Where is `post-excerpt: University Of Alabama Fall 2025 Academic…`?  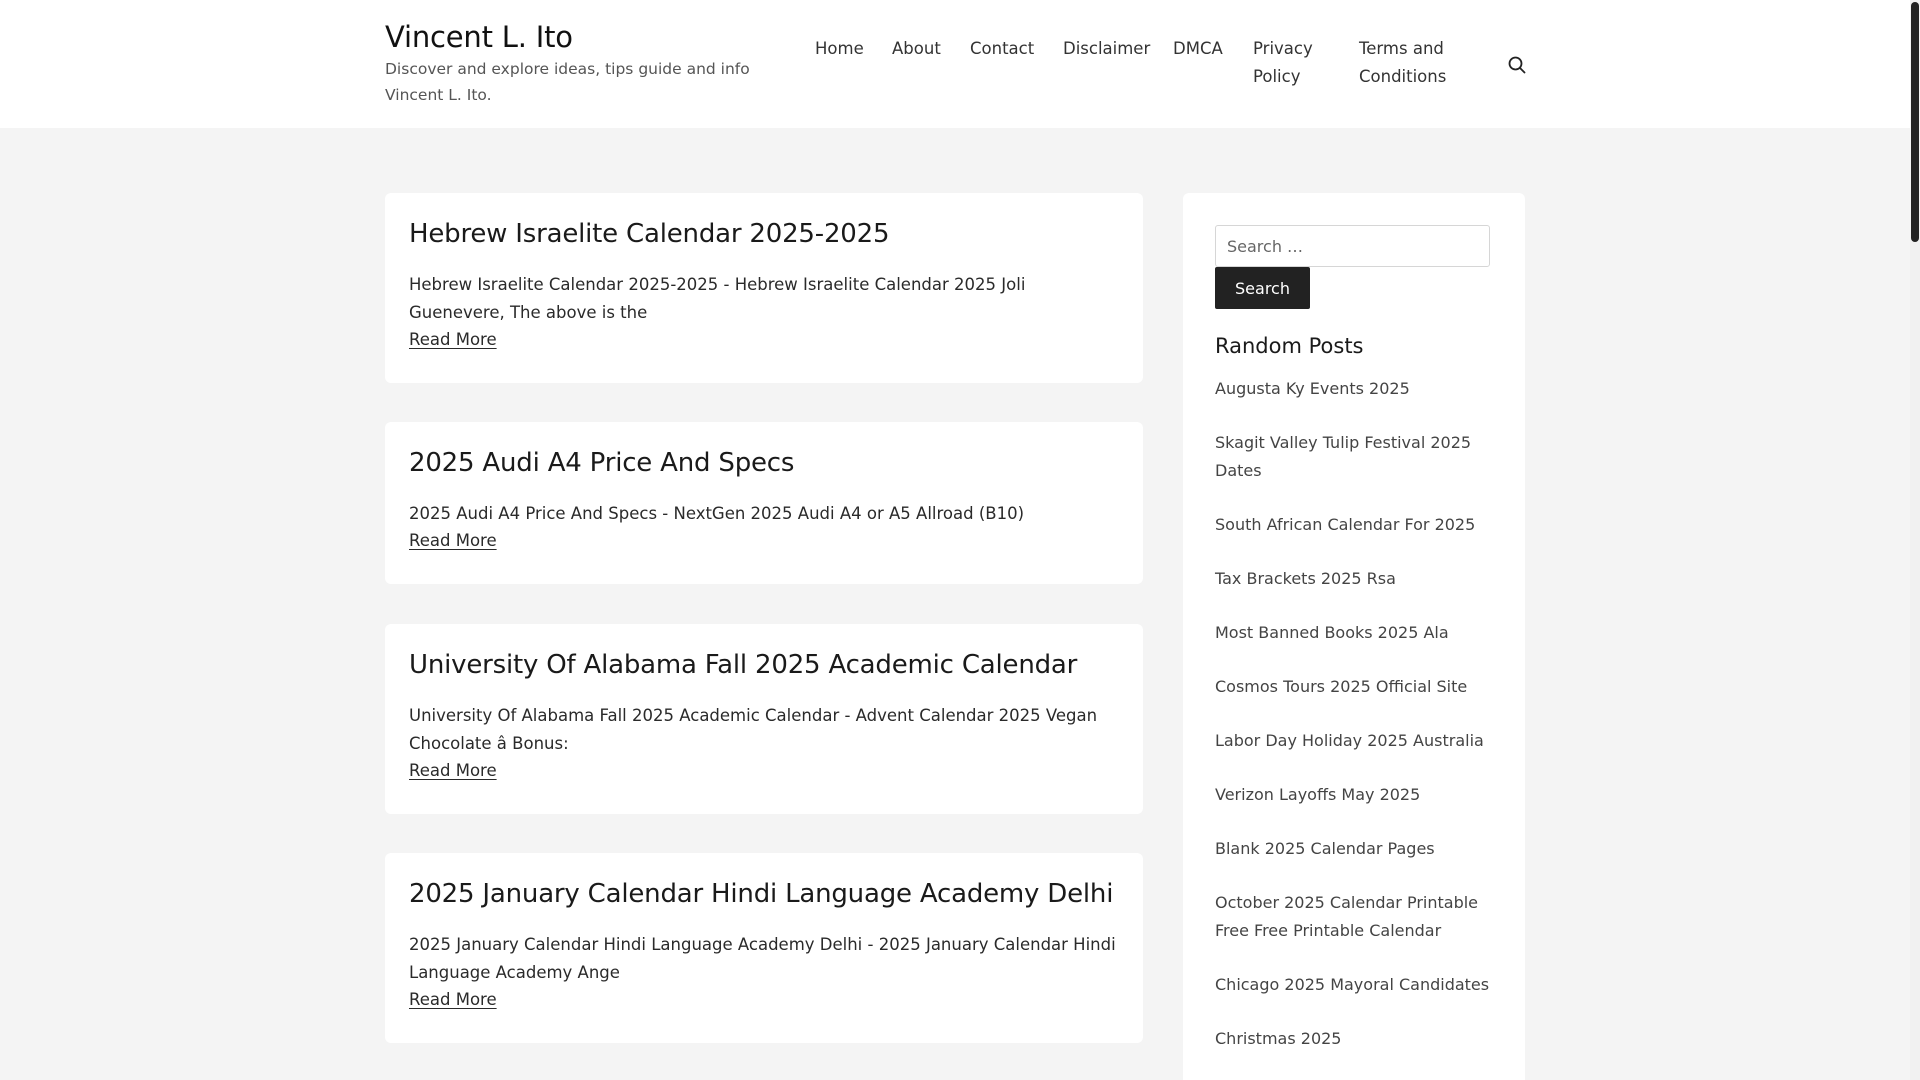 post-excerpt: University Of Alabama Fall 2025 Academic… is located at coordinates (753, 729).